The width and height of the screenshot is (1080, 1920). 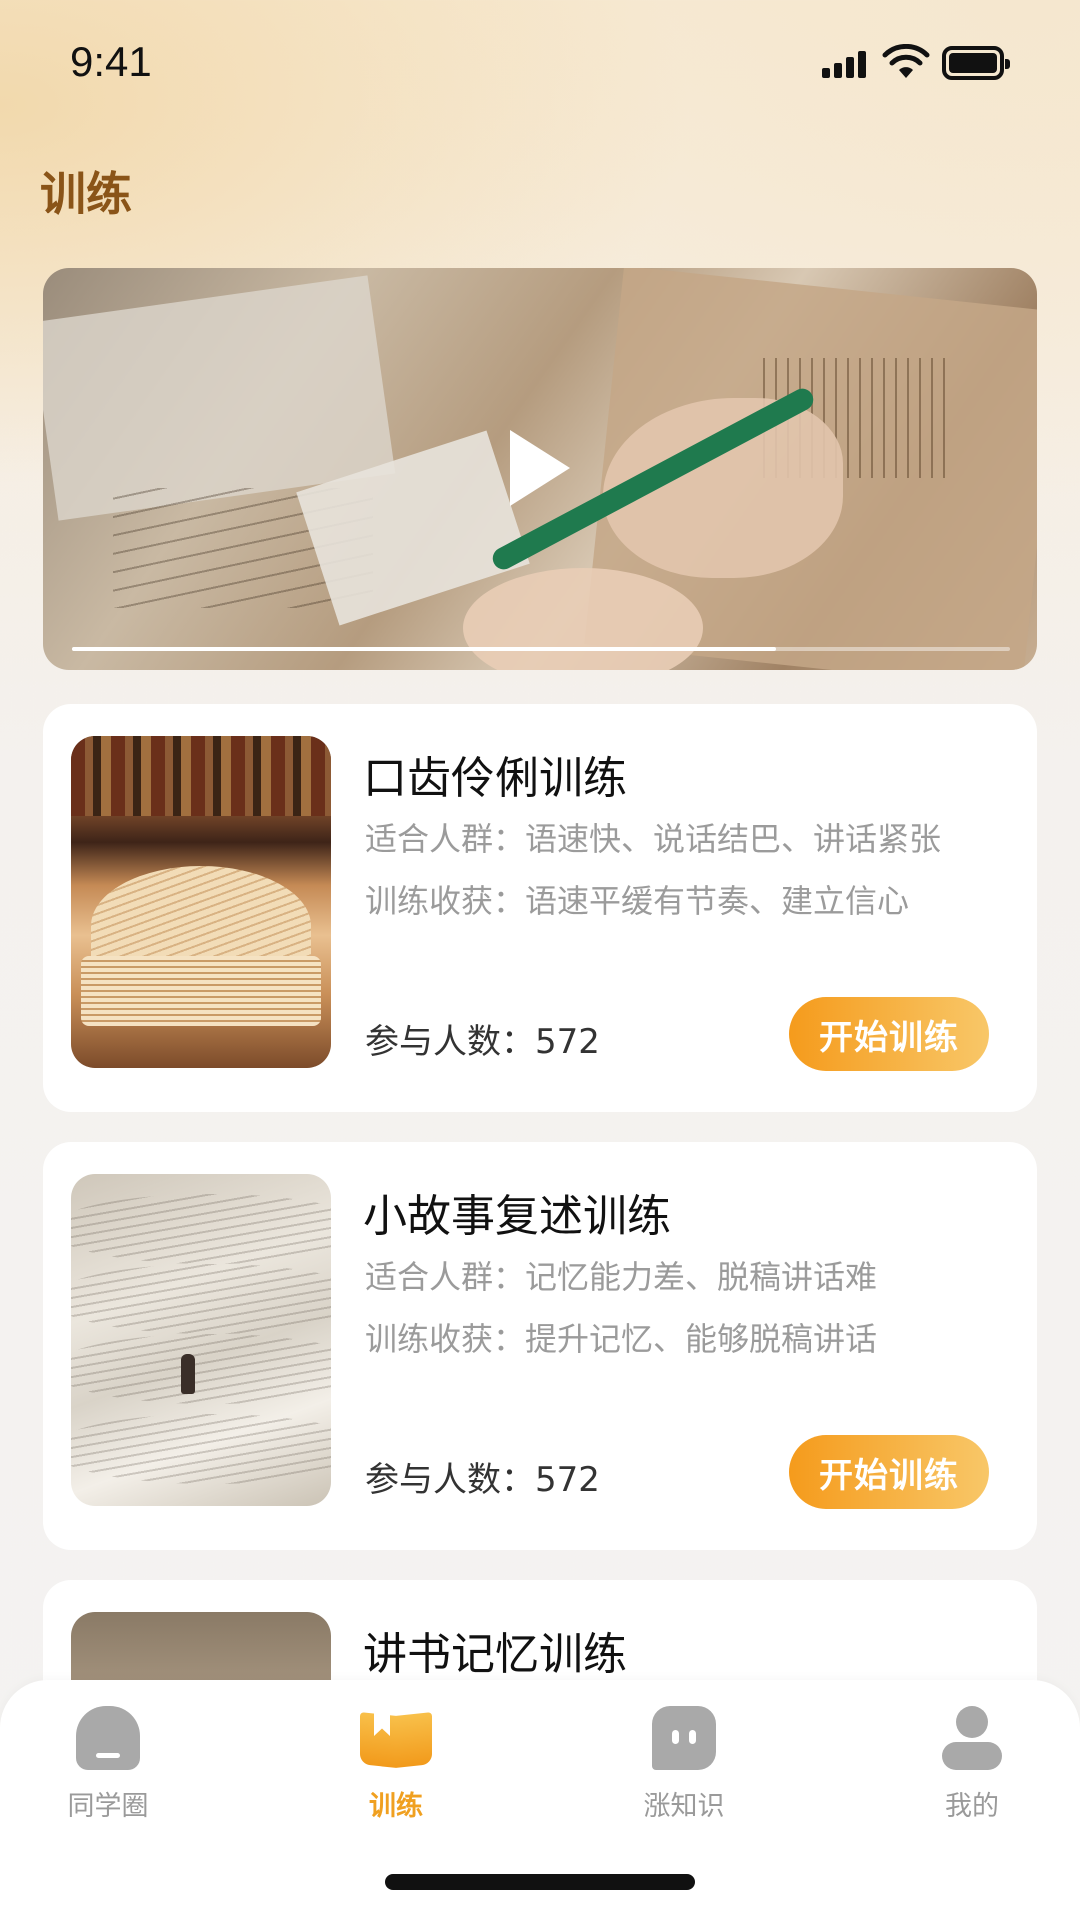 I want to click on video-progress-bar, so click(x=541, y=649).